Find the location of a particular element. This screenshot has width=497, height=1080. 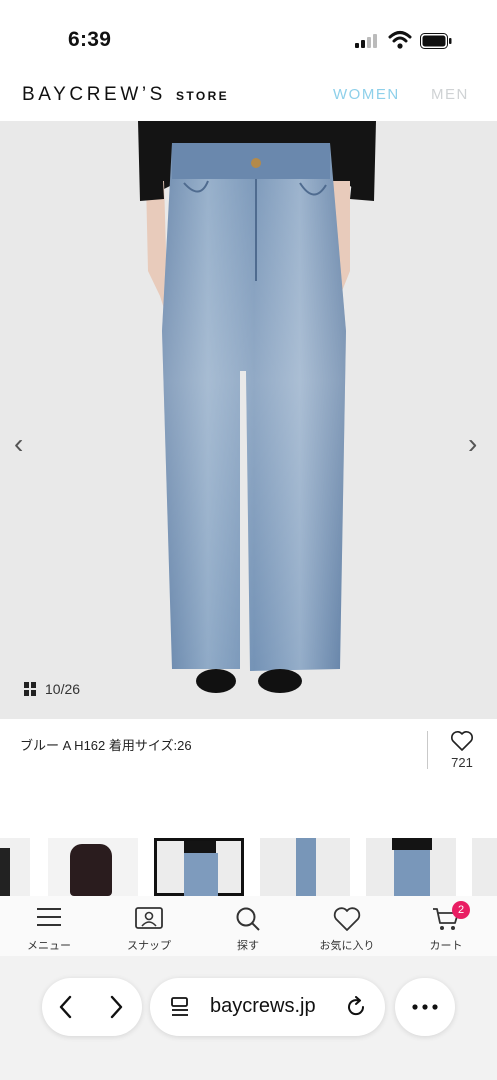

tab-search: 探す is located at coordinates (248, 926).